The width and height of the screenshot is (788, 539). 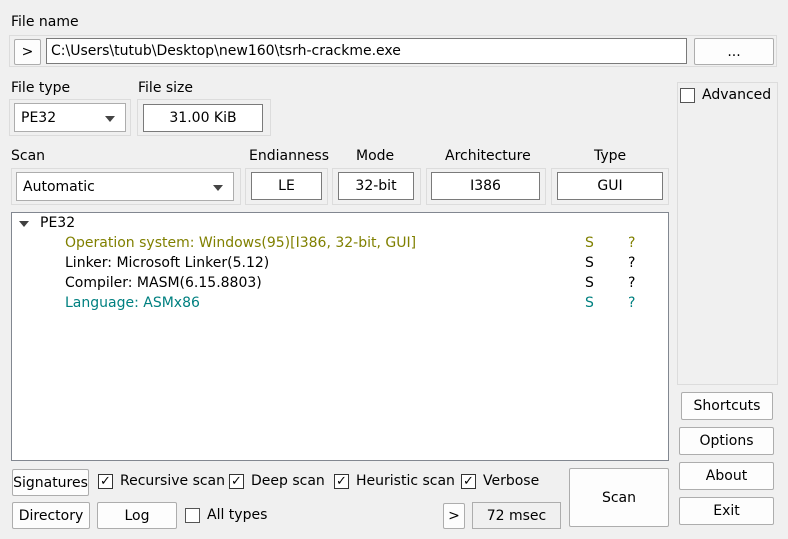 What do you see at coordinates (485, 186) in the screenshot?
I see `architecture-value: I386` at bounding box center [485, 186].